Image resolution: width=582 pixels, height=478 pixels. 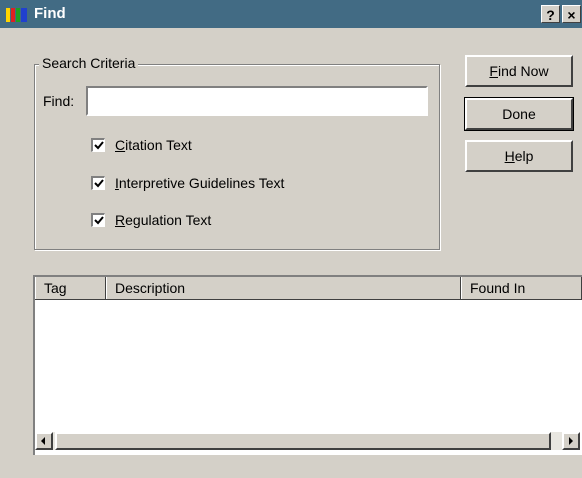 I want to click on help-title-button: ?, so click(x=550, y=14).